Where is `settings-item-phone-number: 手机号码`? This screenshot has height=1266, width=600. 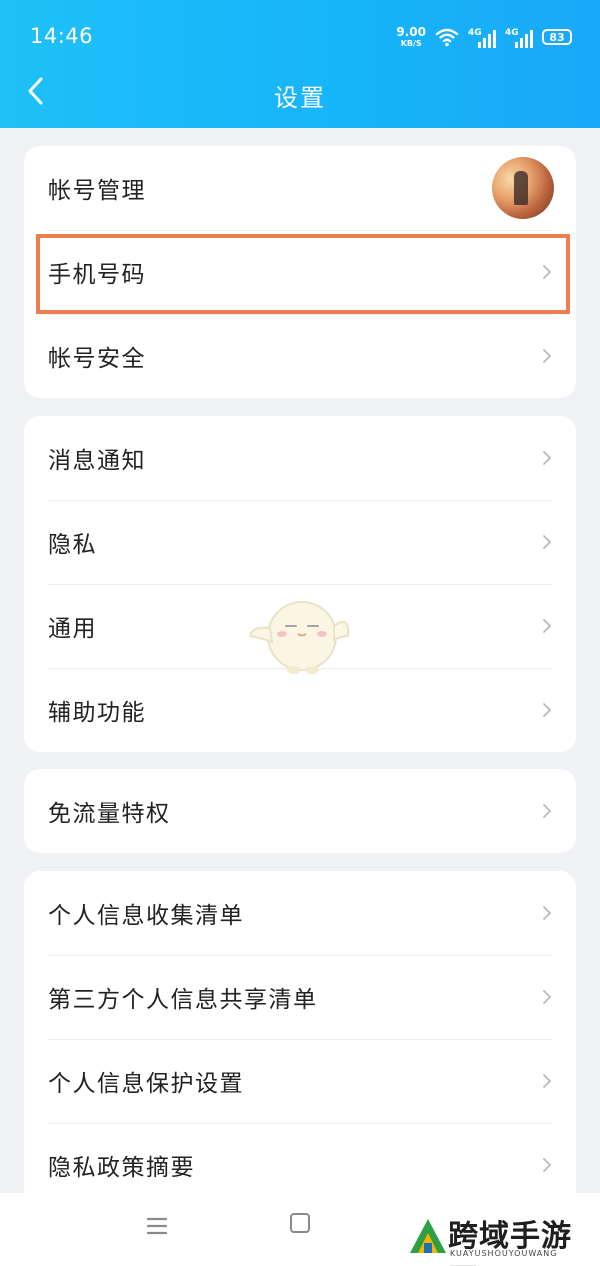
settings-item-phone-number: 手机号码 is located at coordinates (300, 272).